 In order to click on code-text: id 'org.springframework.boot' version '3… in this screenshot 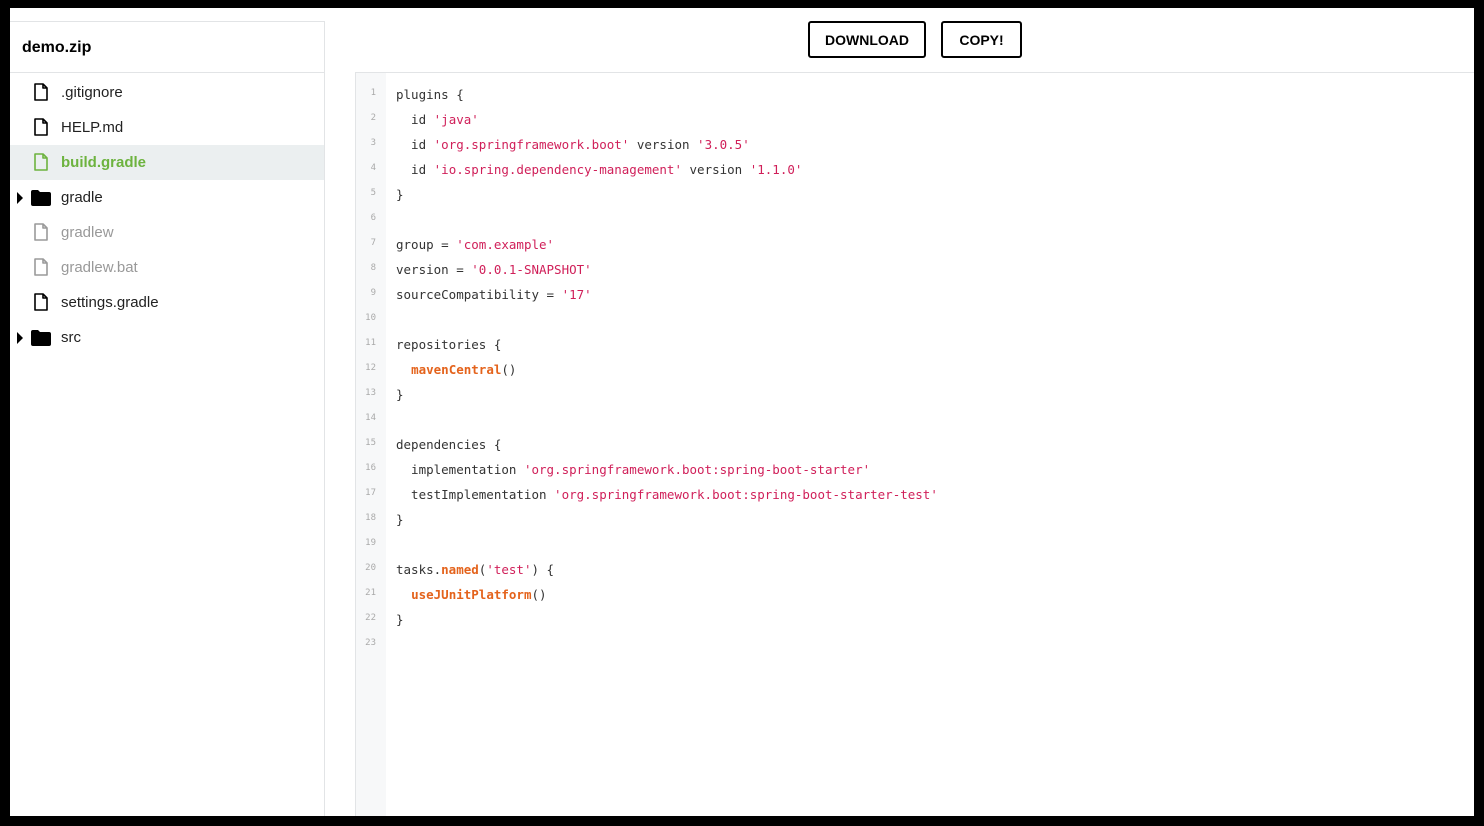, I will do `click(573, 144)`.